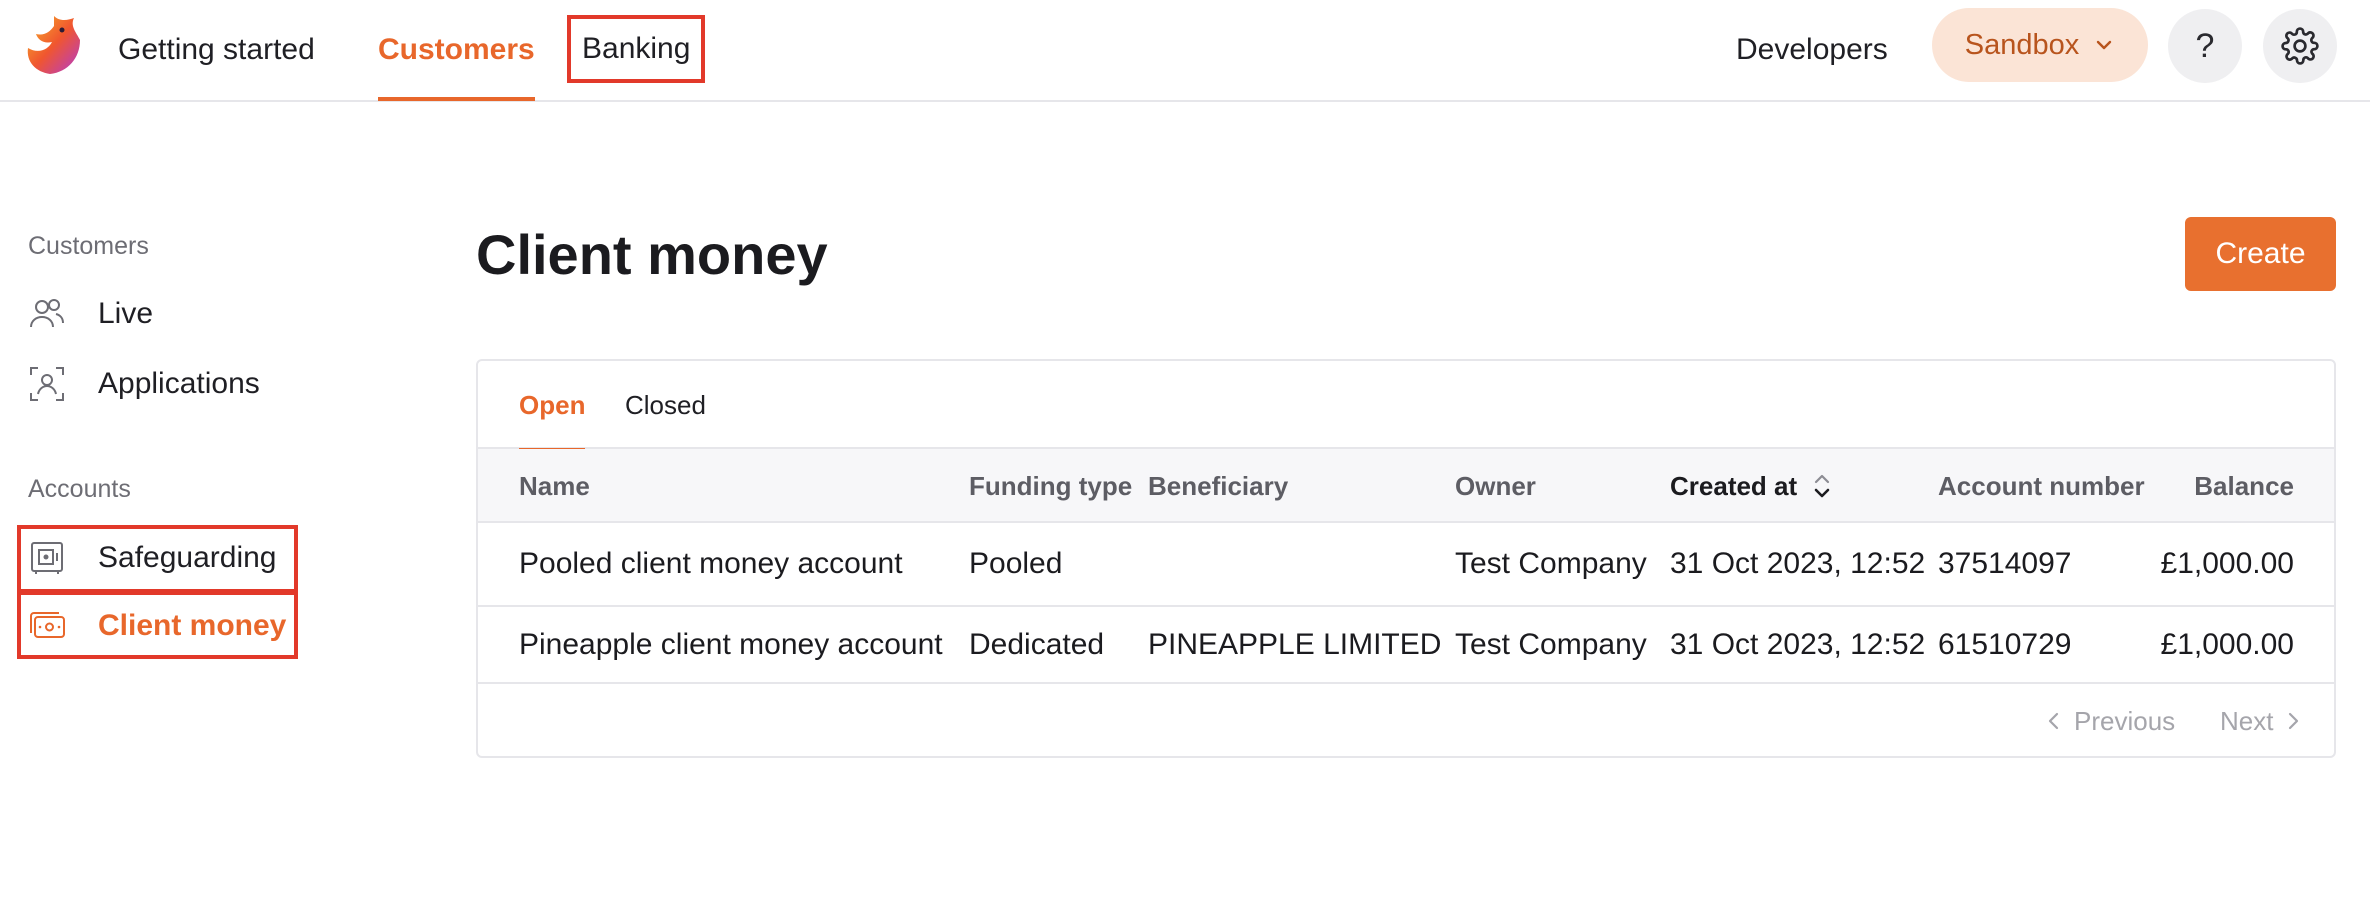 The image size is (2370, 914). Describe the element at coordinates (2260, 254) in the screenshot. I see `create-button: Create` at that location.